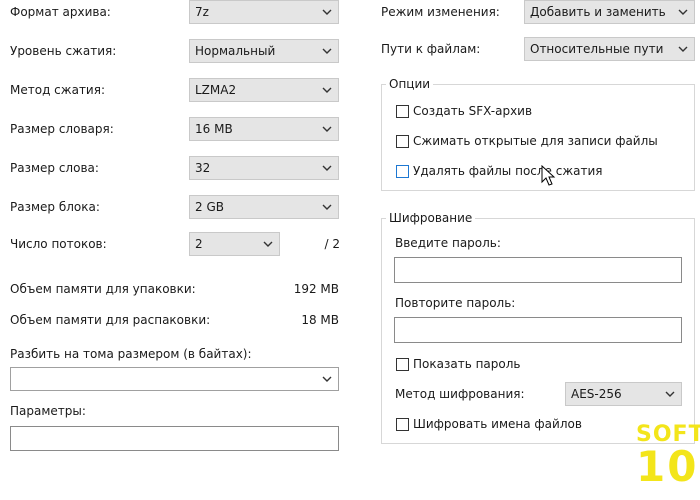 Image resolution: width=700 pixels, height=500 pixels. Describe the element at coordinates (63, 51) in the screenshot. I see `compression-level-label: Уровень сжатия:` at that location.